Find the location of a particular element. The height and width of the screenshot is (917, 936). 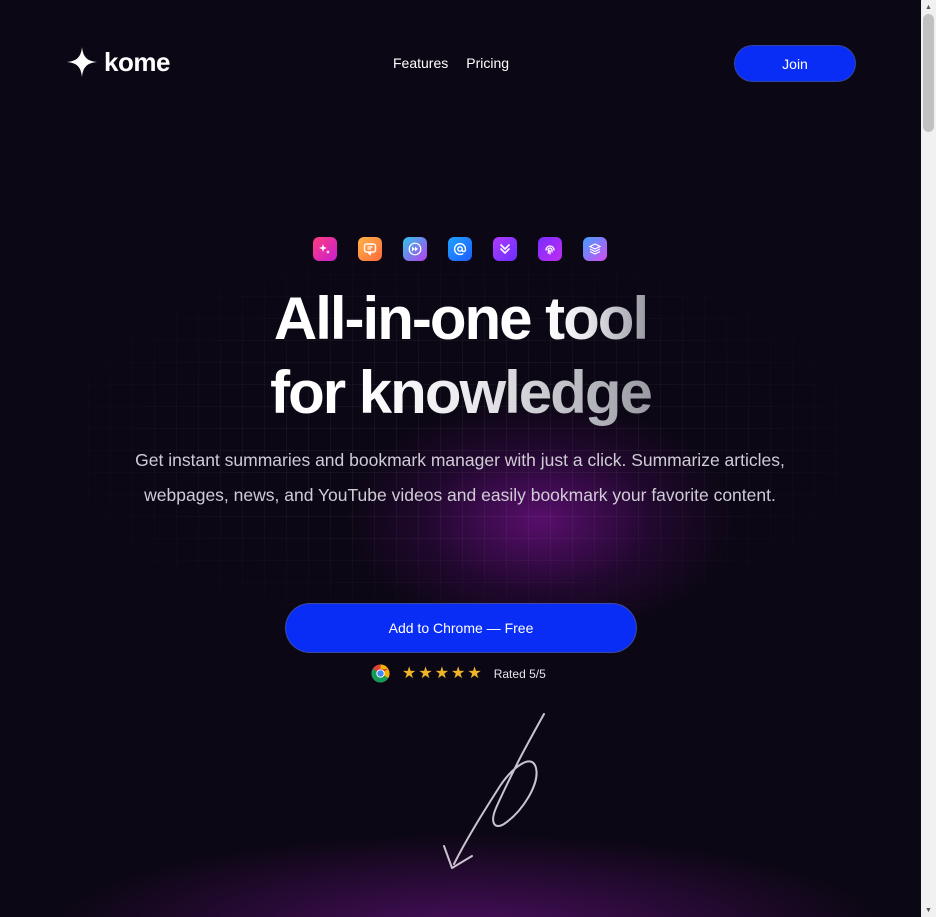

vertical-scrollbar: ▲ ▼ is located at coordinates (928, 458).